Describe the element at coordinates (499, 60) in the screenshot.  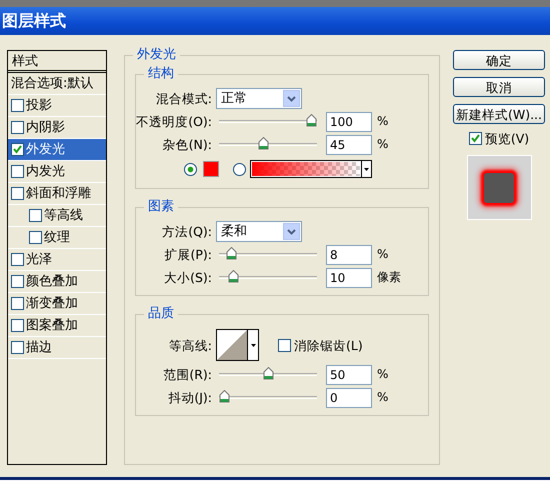
I see `dialog-button: 确定` at that location.